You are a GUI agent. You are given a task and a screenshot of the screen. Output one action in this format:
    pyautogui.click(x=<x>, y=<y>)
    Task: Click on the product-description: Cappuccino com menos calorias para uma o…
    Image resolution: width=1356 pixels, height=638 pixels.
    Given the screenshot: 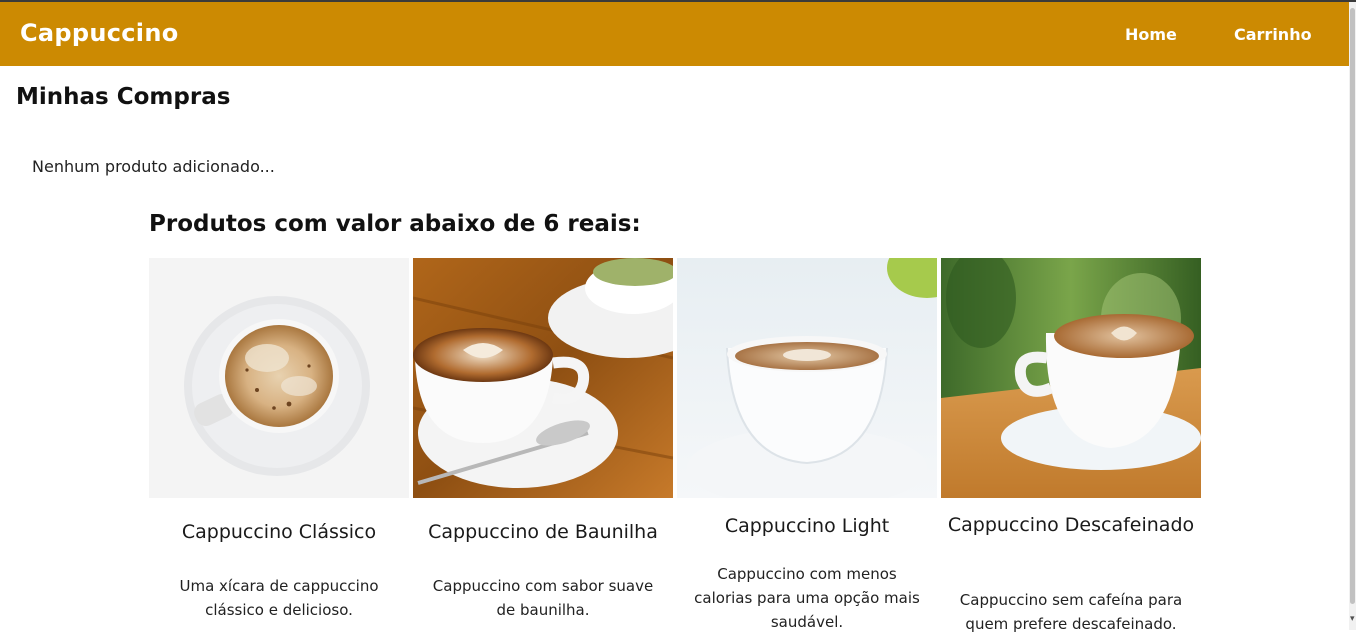 What is the action you would take?
    pyautogui.click(x=807, y=598)
    